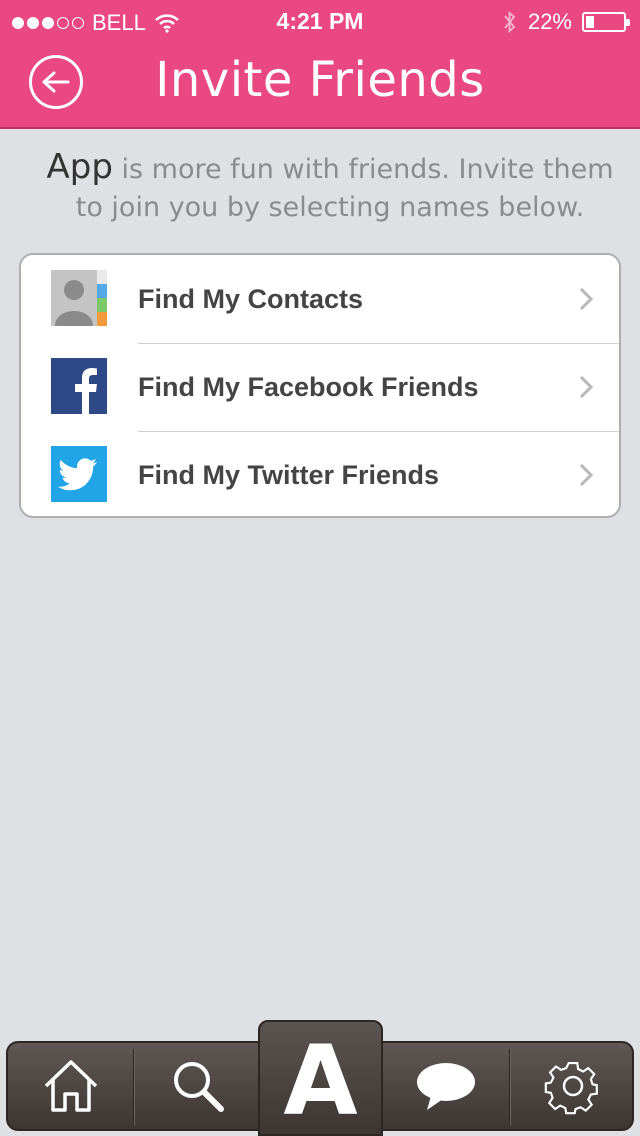 This screenshot has height=1136, width=640. Describe the element at coordinates (79, 167) in the screenshot. I see `app-name: App` at that location.